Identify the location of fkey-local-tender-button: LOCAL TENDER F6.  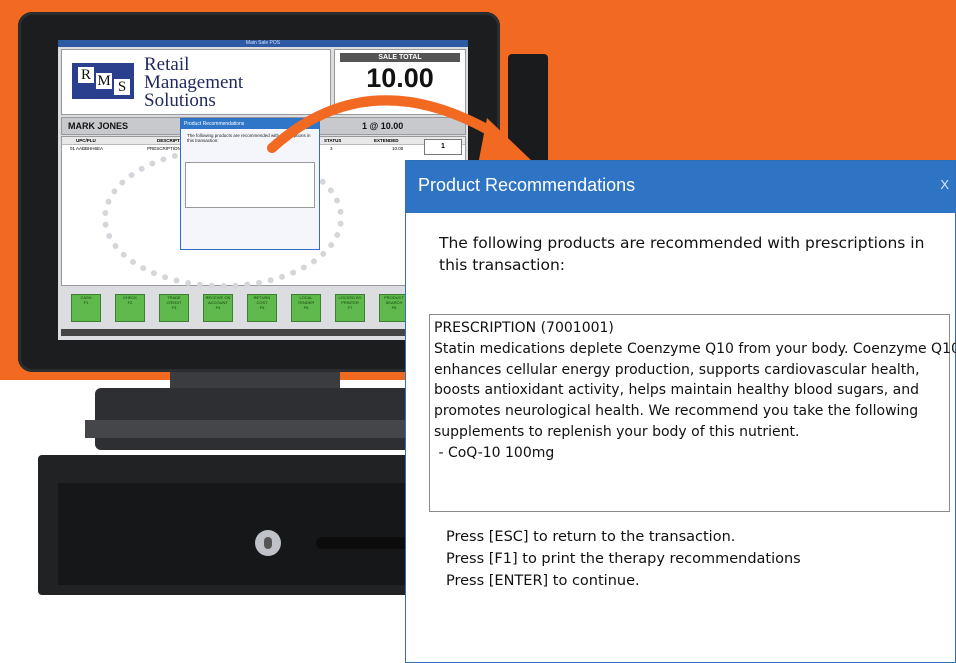
(306, 308).